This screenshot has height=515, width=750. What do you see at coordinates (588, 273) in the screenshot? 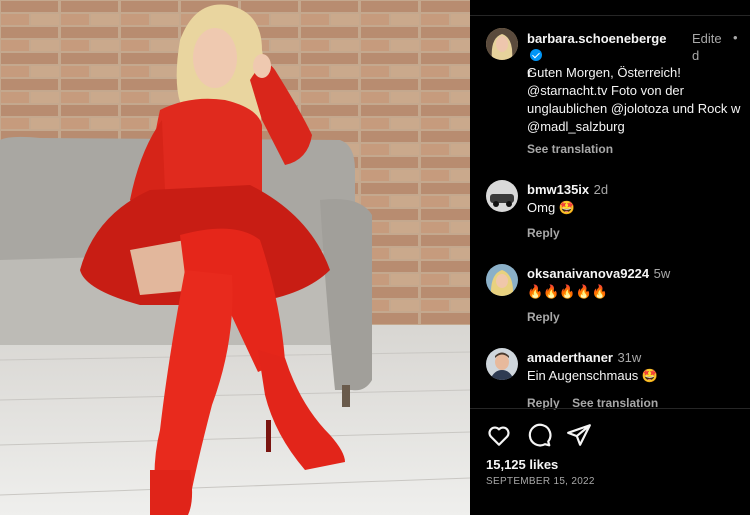
I see `comment-username: oksanaivanova9224` at bounding box center [588, 273].